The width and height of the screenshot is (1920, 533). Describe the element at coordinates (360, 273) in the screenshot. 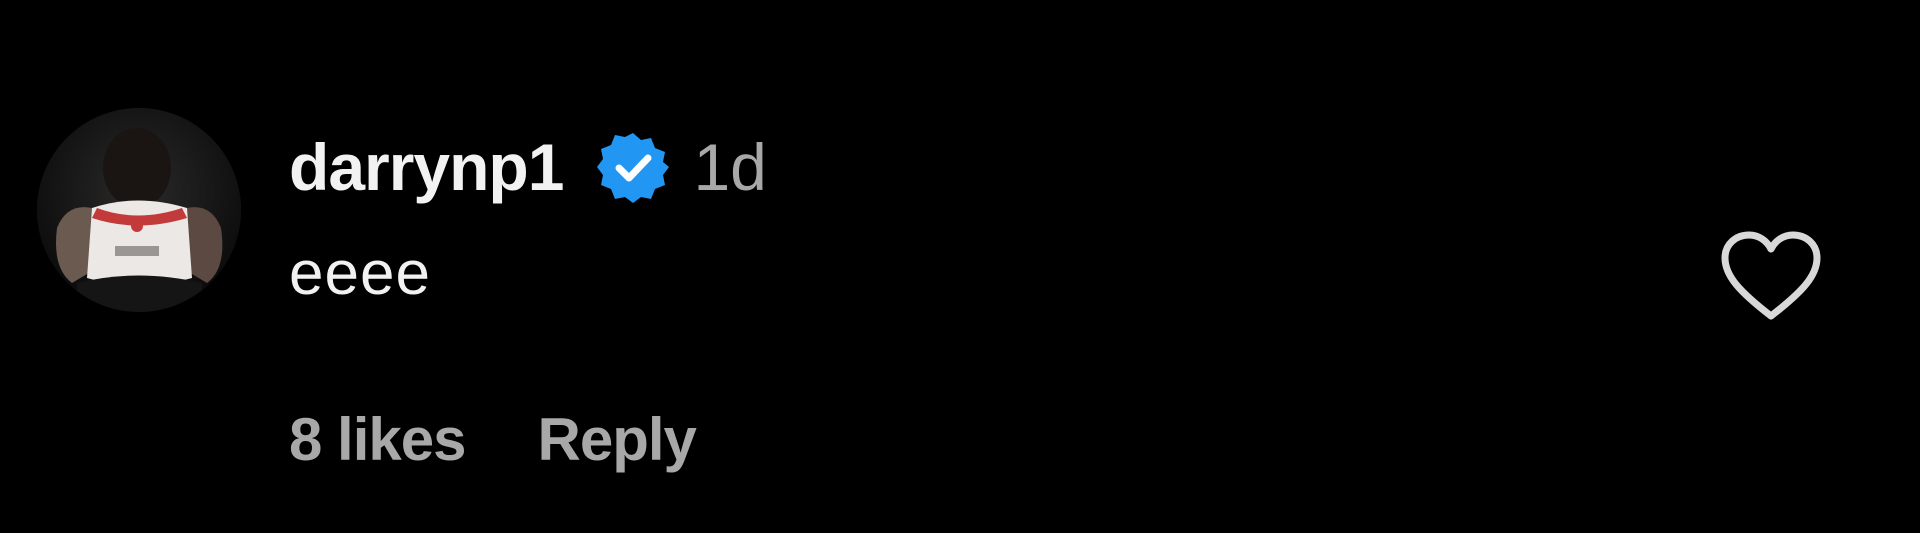

I see `comment-text: eeee` at that location.